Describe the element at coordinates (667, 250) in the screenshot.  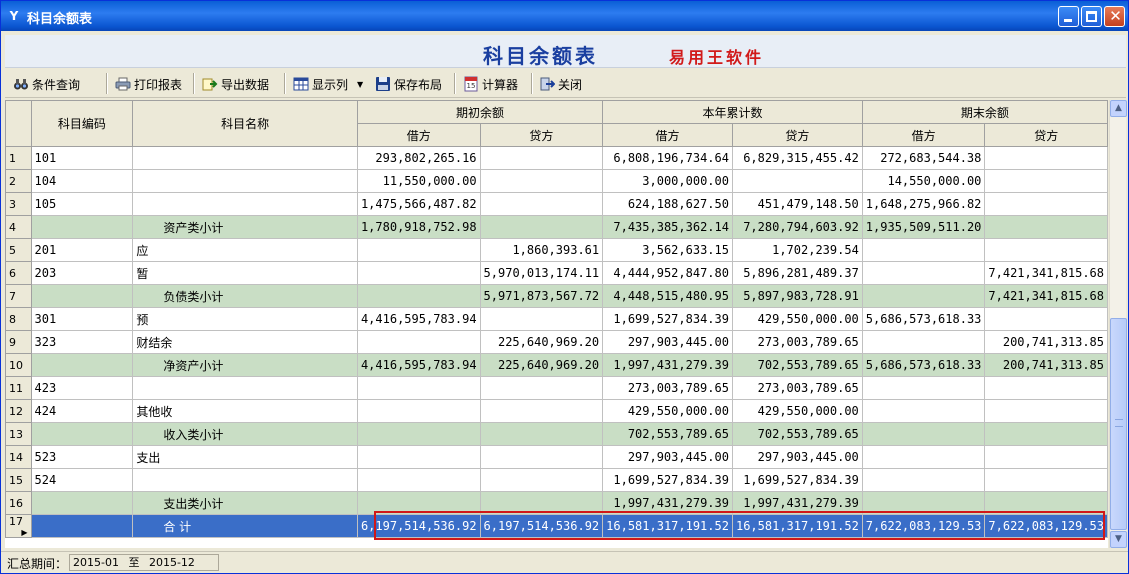
I see `cell-ytd-debit: 3,562,633.15` at that location.